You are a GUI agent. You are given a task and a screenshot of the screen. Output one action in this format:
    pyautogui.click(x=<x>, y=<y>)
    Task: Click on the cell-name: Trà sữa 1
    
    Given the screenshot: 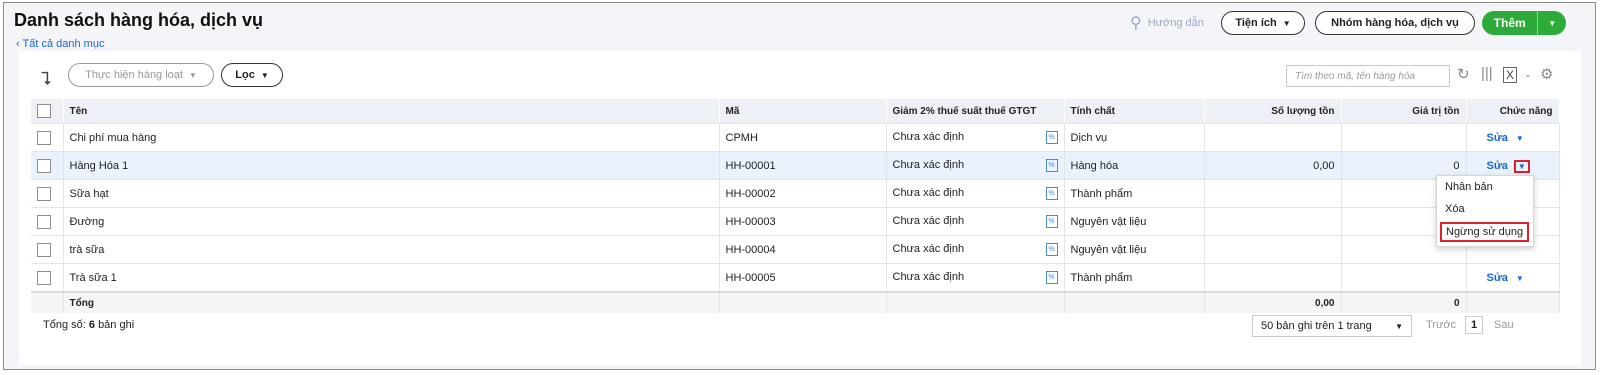 What is the action you would take?
    pyautogui.click(x=391, y=277)
    